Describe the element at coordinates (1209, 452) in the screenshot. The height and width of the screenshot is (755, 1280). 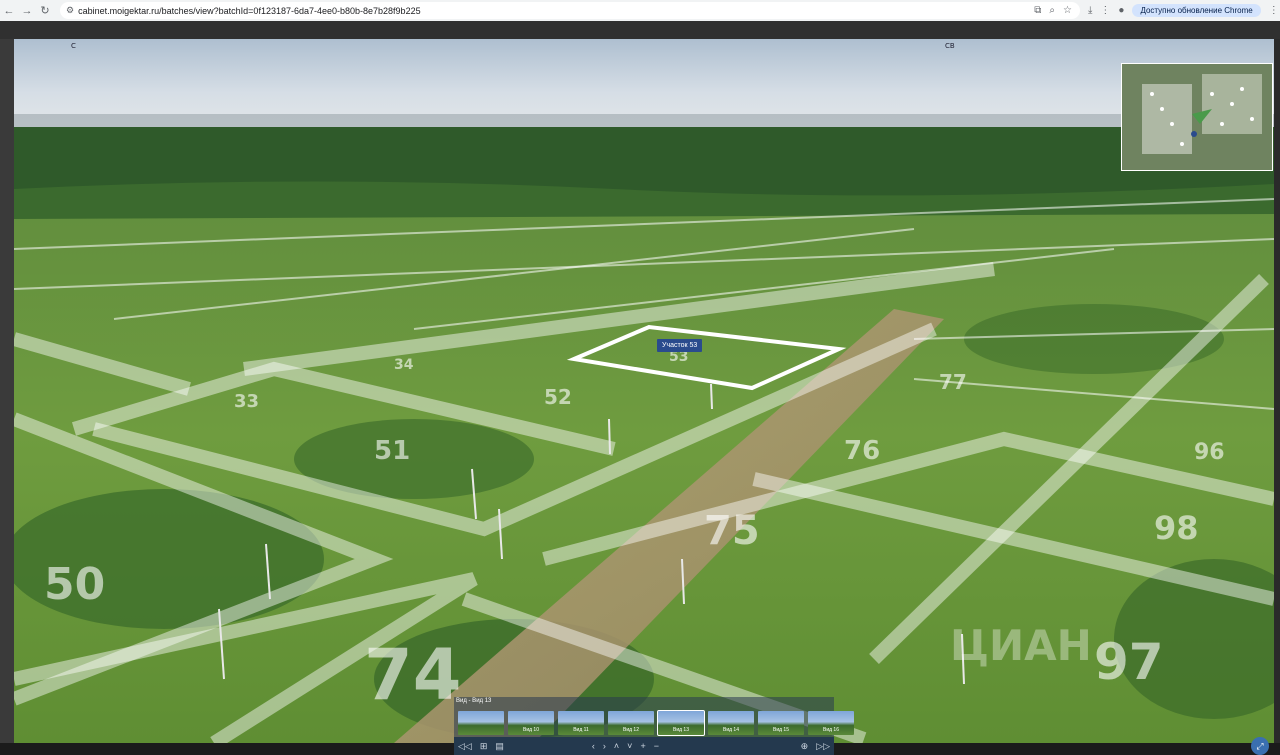
I see `plot-number: 96` at that location.